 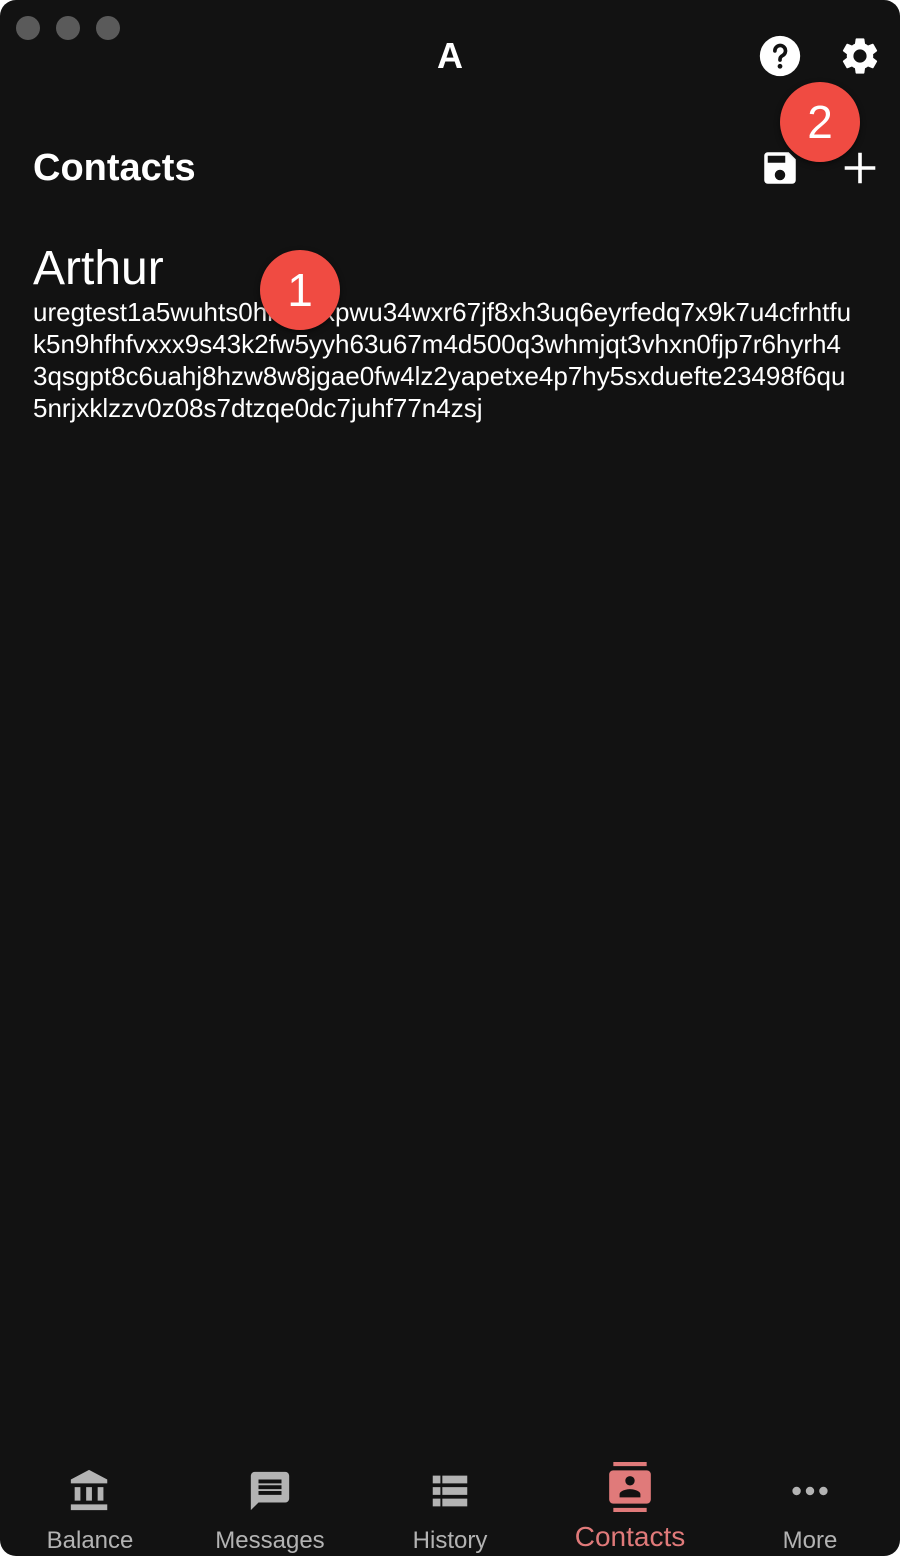 I want to click on nav-label-messages: Messages, so click(x=270, y=1540).